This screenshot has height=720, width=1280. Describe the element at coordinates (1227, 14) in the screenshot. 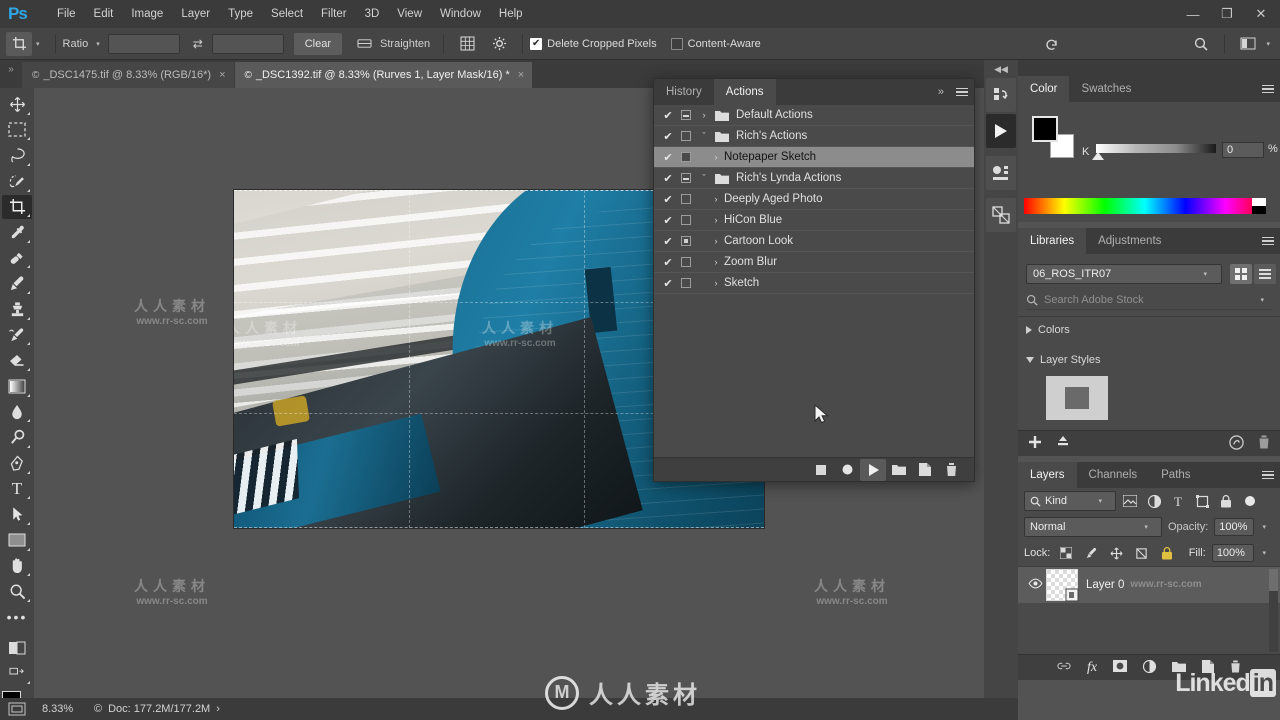

I see `restore-button: ❐` at that location.